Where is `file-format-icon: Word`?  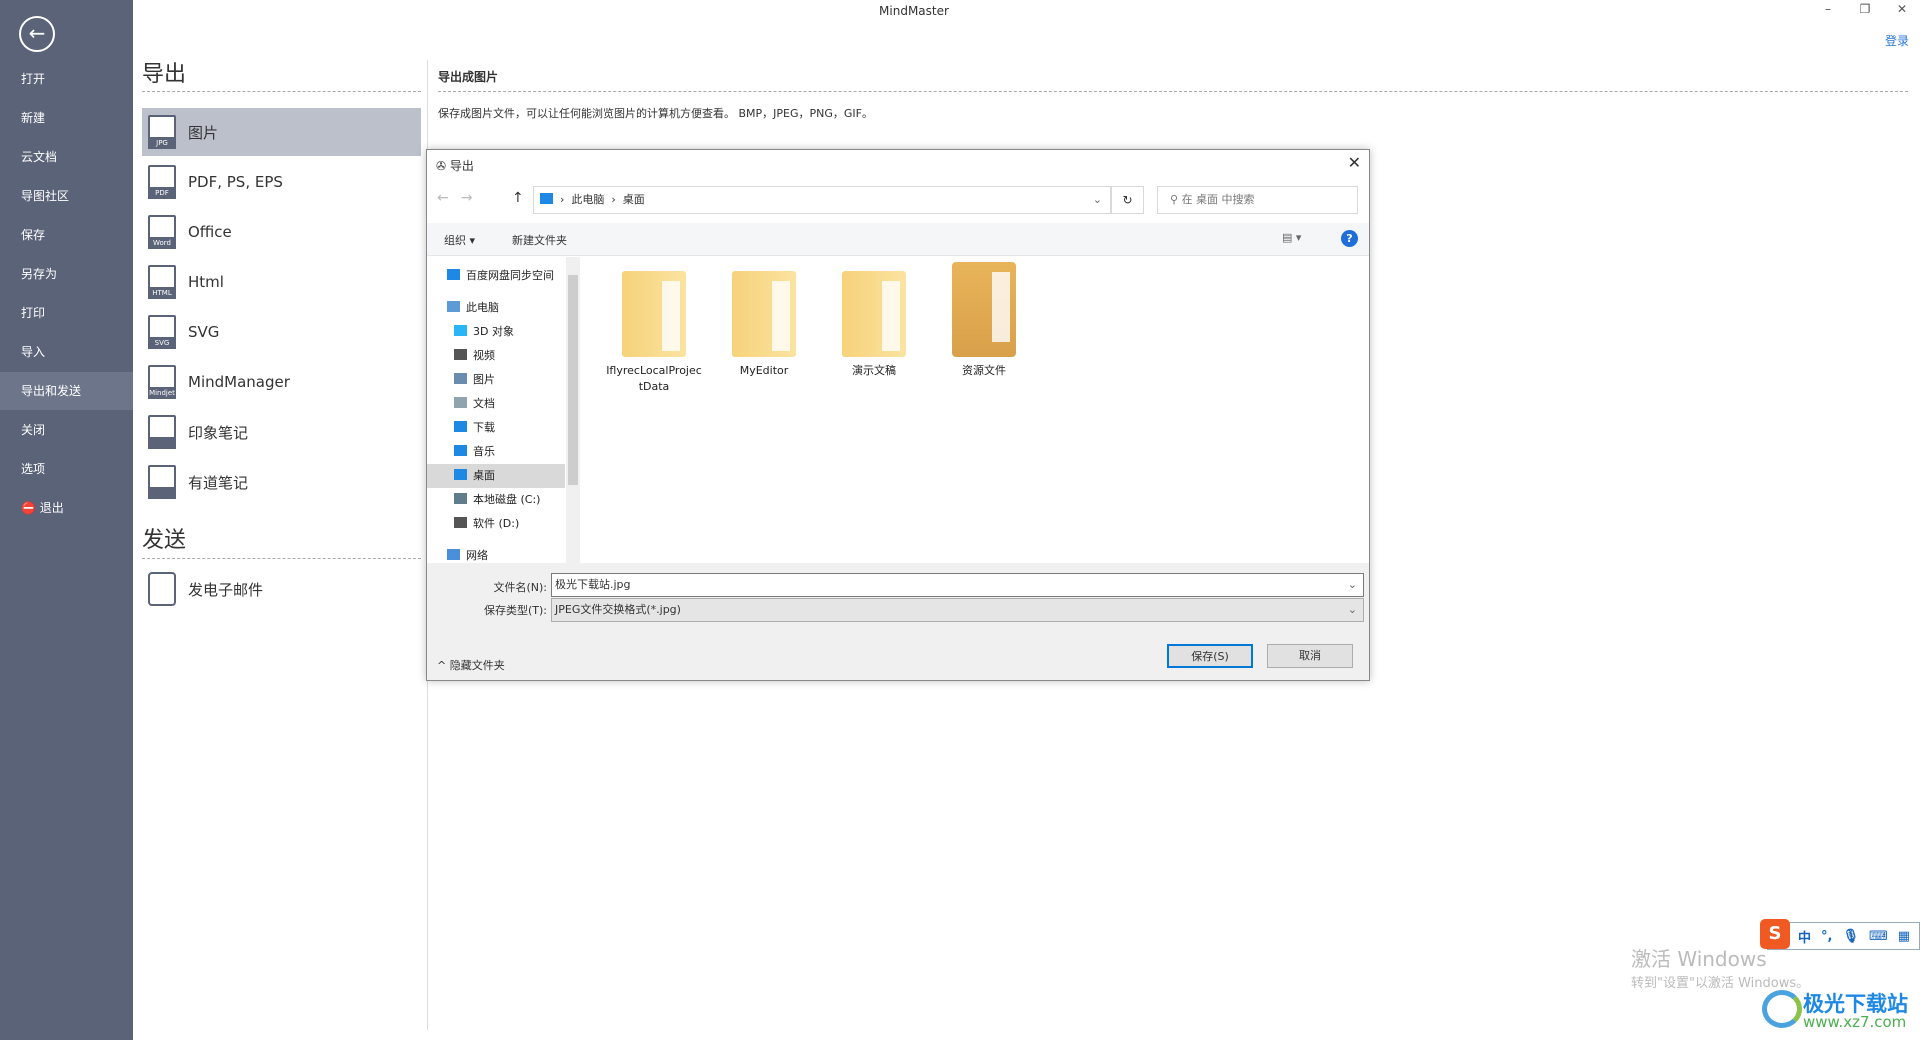
file-format-icon: Word is located at coordinates (162, 232).